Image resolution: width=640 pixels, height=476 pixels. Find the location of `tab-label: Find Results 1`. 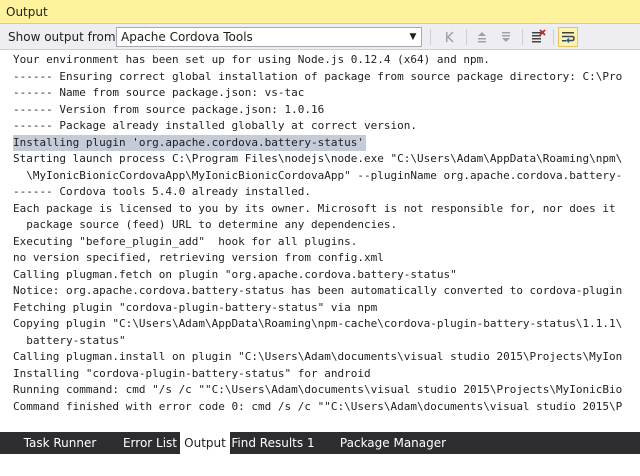

tab-label: Find Results 1 is located at coordinates (273, 443).